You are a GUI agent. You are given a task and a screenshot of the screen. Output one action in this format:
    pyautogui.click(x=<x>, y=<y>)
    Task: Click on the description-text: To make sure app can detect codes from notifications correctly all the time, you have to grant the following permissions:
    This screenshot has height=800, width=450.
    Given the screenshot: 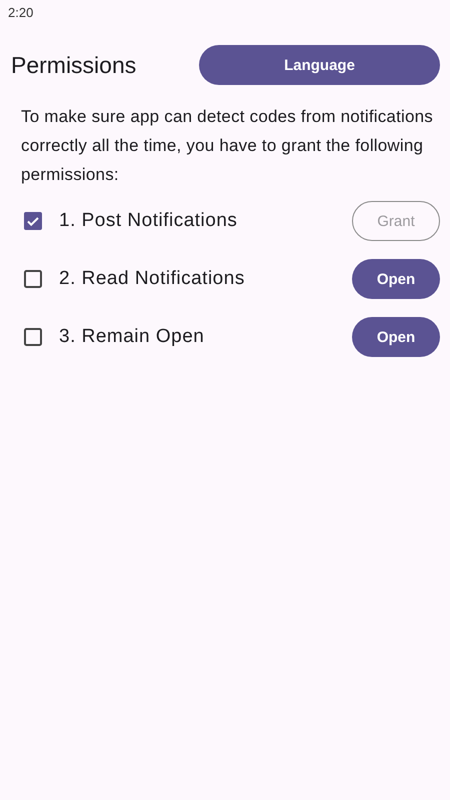 What is the action you would take?
    pyautogui.click(x=227, y=146)
    